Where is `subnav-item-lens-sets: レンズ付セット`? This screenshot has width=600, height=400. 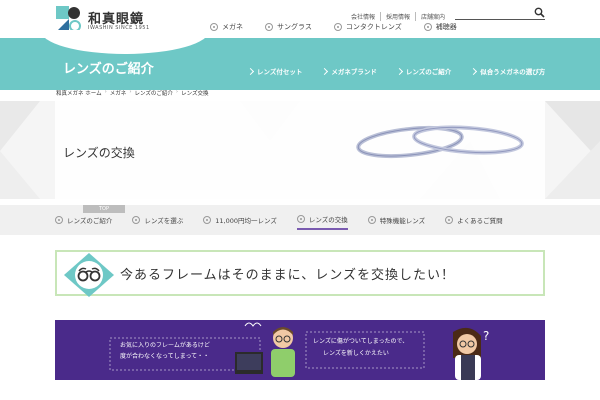
subnav-item-lens-sets: レンズ付セット is located at coordinates (274, 71).